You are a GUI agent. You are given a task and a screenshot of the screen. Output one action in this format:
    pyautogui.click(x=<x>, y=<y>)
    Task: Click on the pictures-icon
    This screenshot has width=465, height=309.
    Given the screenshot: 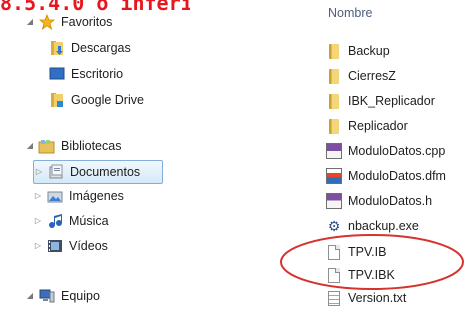 What is the action you would take?
    pyautogui.click(x=55, y=196)
    